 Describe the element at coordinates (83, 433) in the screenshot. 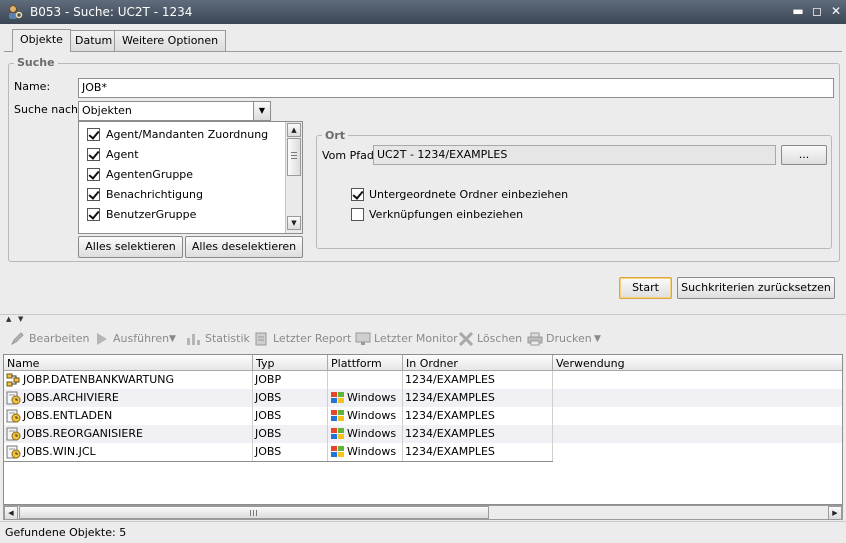

I see `row-name: JOBS.REORGANISIERE` at that location.